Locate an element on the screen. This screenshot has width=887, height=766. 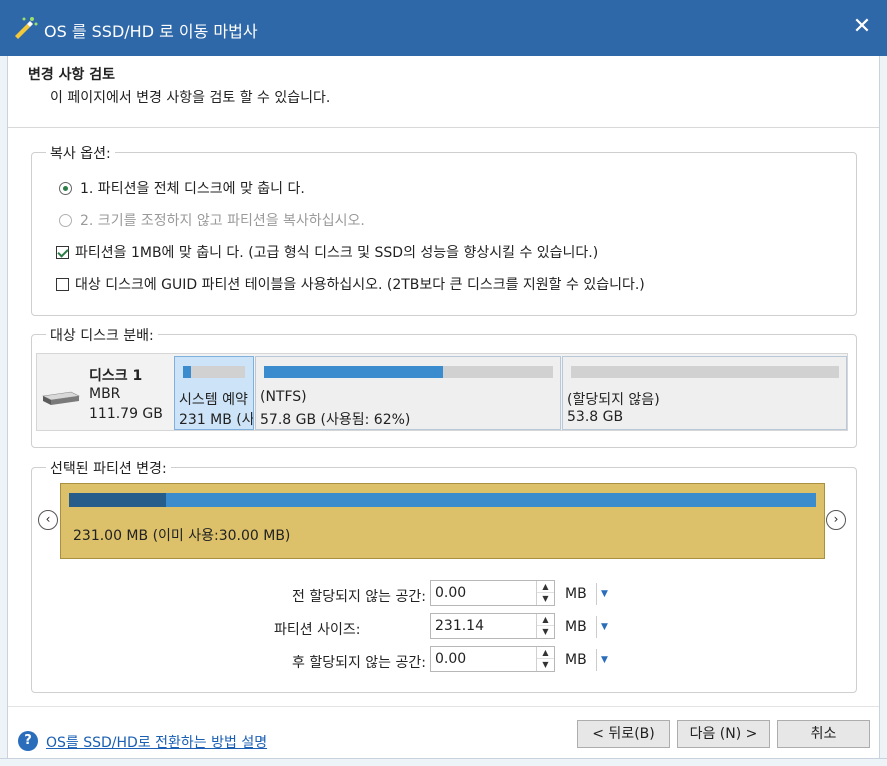
page-title: 변경 사항 검토 is located at coordinates (72, 75).